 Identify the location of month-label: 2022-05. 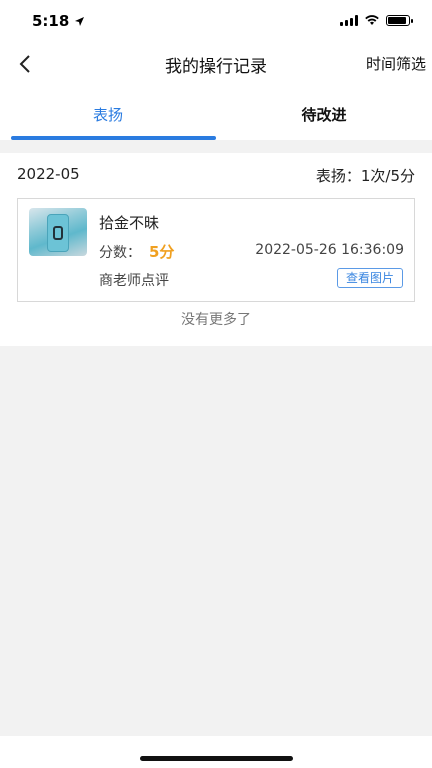
(48, 174).